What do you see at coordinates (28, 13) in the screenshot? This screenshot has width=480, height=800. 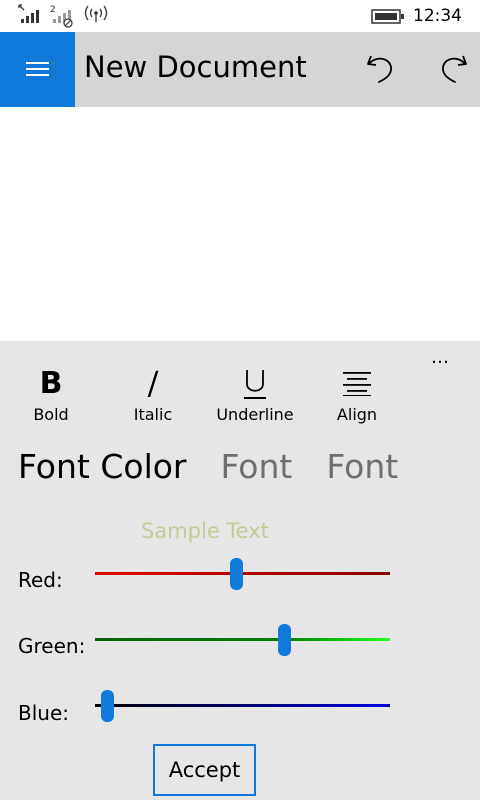 I see `signal-icon` at bounding box center [28, 13].